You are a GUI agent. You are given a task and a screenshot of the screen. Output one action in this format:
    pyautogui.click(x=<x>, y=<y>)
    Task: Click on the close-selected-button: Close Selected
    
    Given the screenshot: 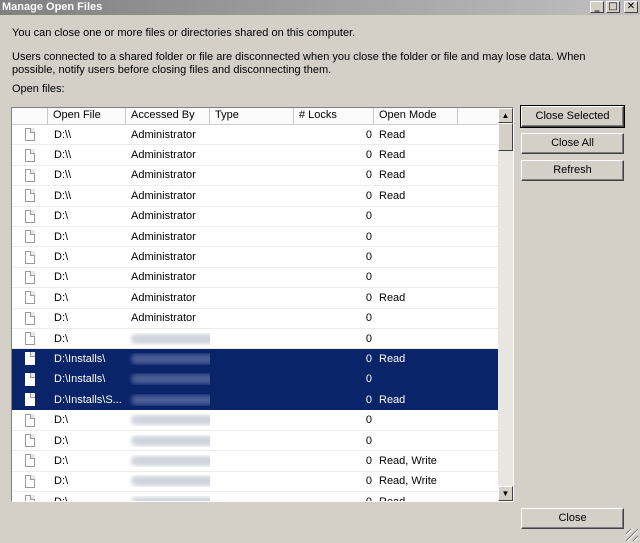 What is the action you would take?
    pyautogui.click(x=572, y=116)
    